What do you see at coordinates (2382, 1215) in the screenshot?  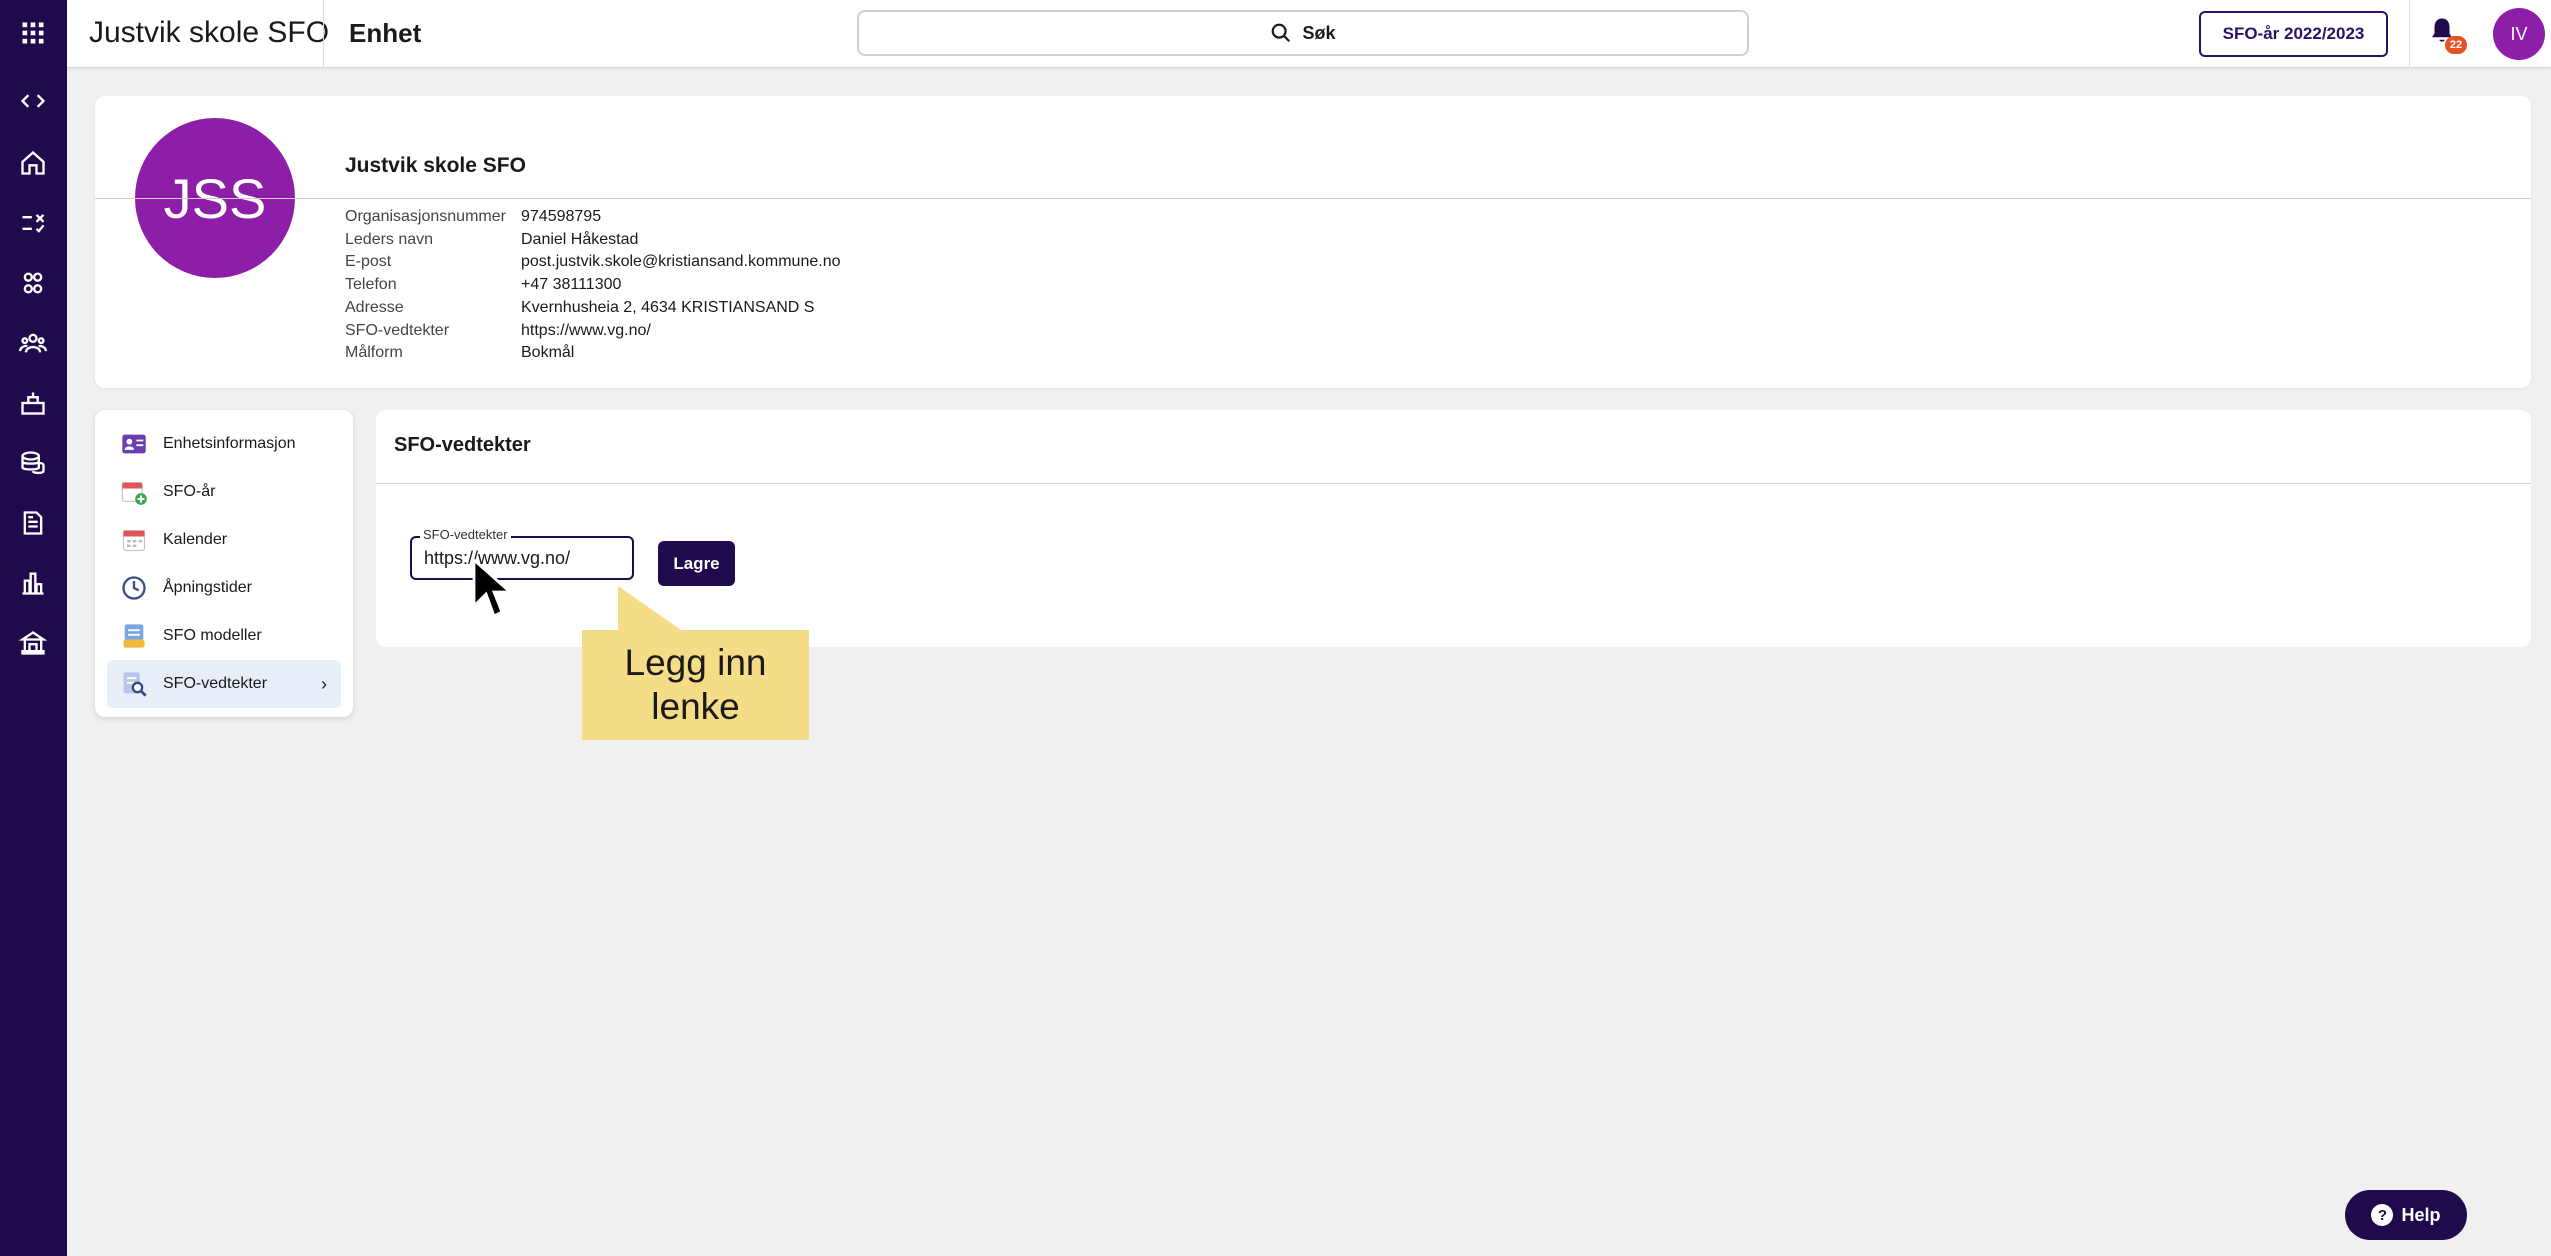 I see `help-icon: ?` at bounding box center [2382, 1215].